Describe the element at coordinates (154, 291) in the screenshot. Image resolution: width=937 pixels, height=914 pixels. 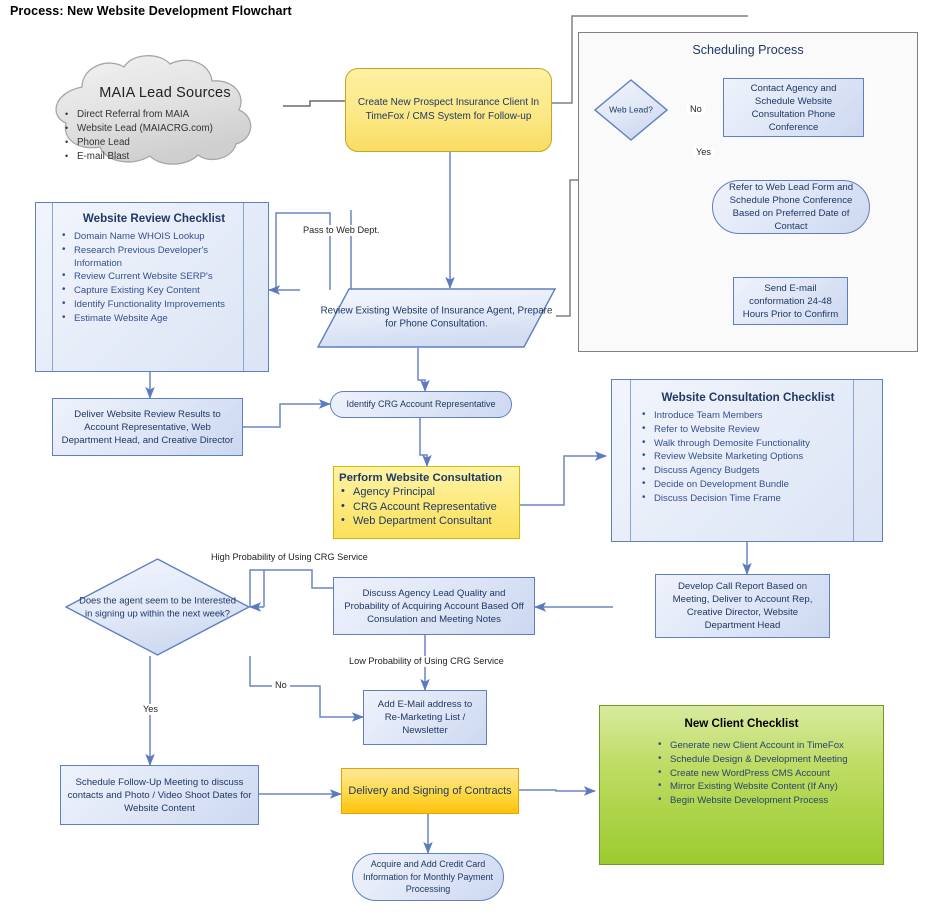
I see `list-item: Capture Existing Key Content` at that location.